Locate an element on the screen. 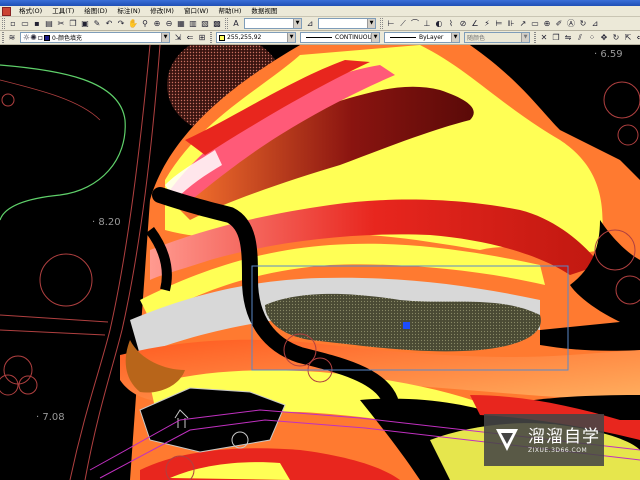  dimension-update-icon: ↻ is located at coordinates (583, 24).